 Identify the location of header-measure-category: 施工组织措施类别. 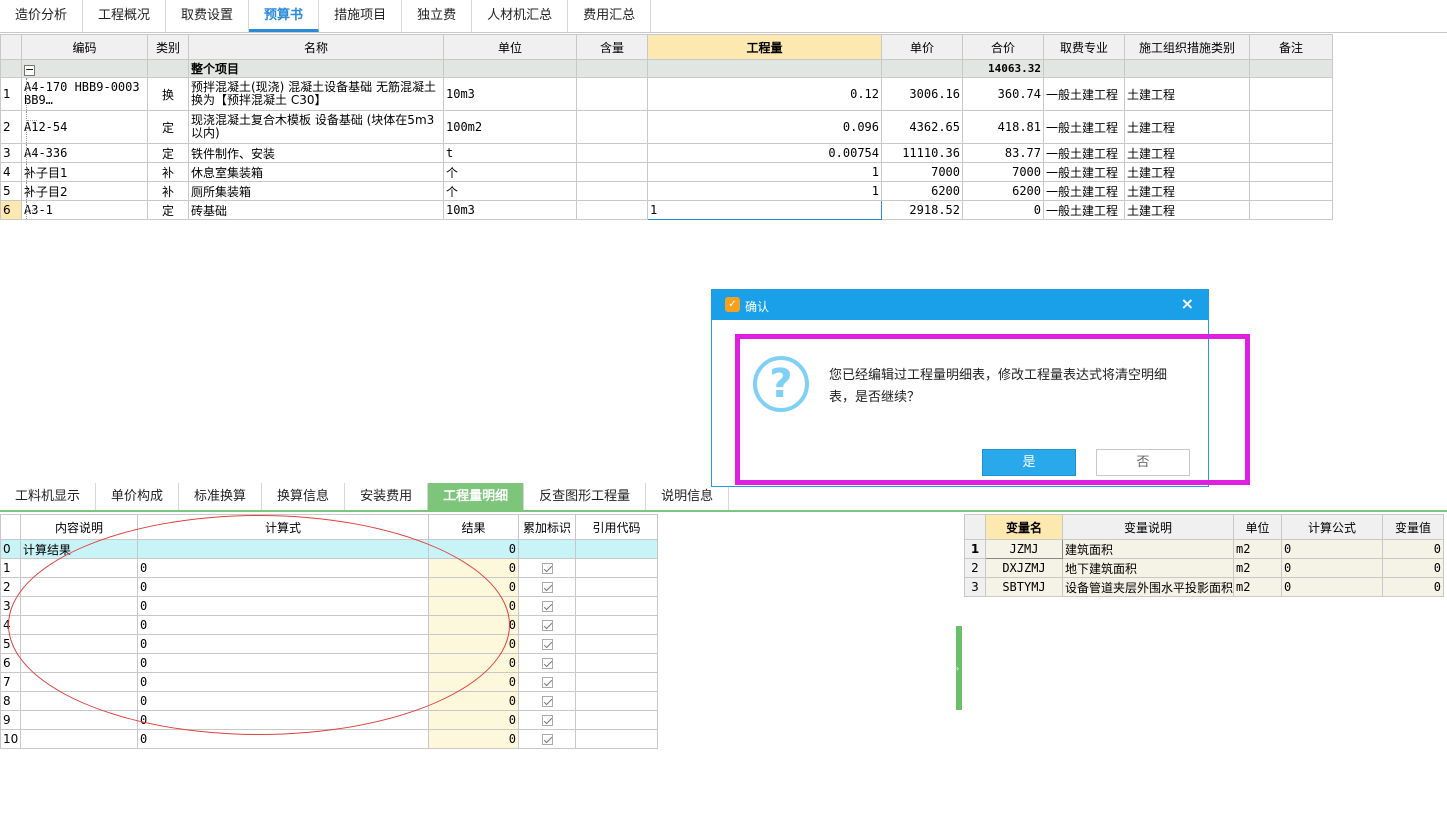
(1187, 47).